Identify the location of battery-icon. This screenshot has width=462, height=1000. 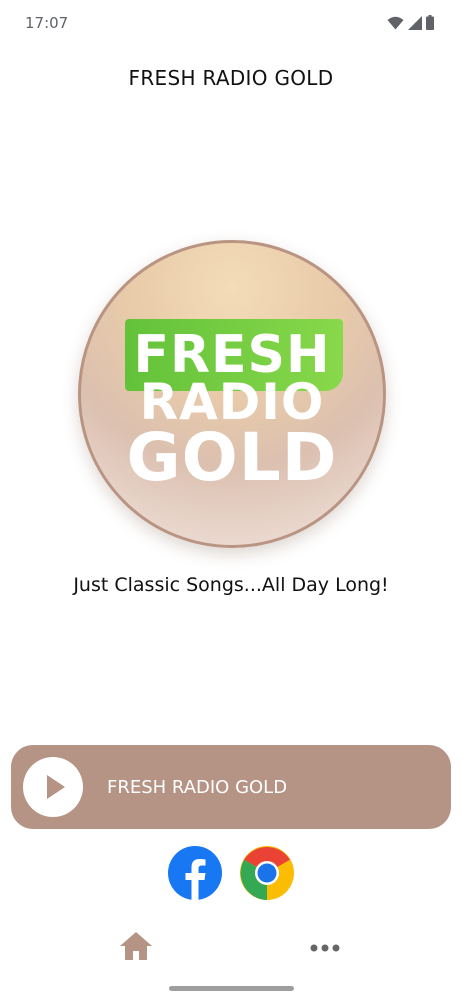
(430, 25).